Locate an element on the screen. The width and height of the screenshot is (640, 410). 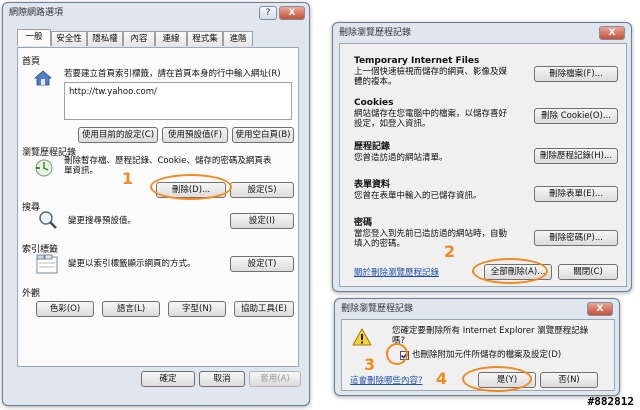
tab-connections: 連線 is located at coordinates (171, 38).